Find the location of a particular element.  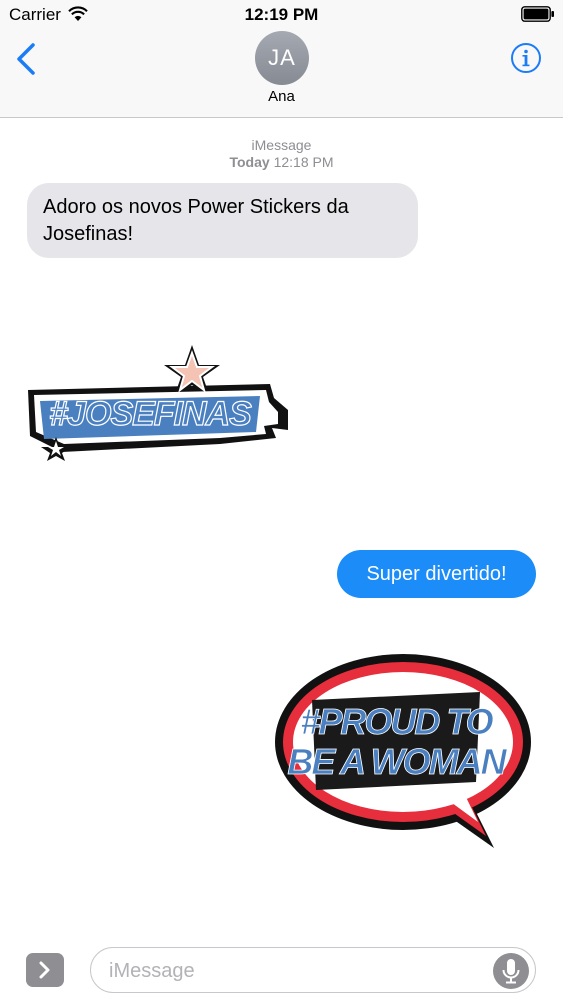

message-input-placeholder: iMessage is located at coordinates (152, 971).